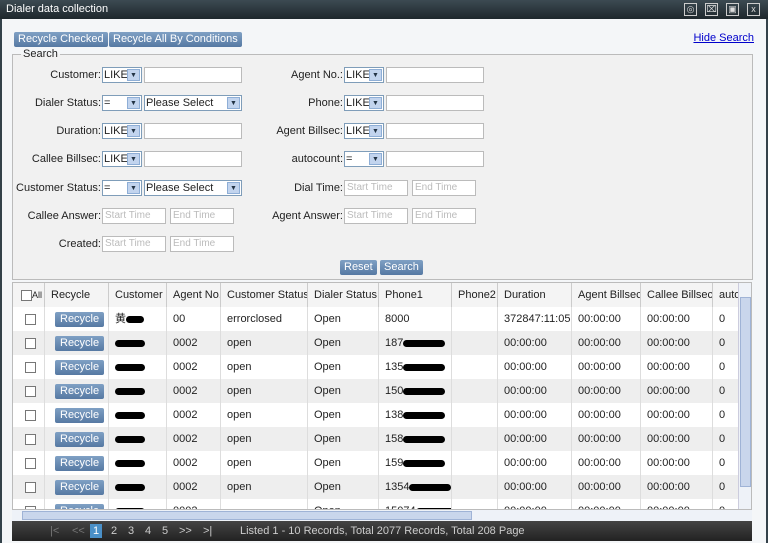 The image size is (768, 543). I want to click on horizontal-scrollbar, so click(382, 515).